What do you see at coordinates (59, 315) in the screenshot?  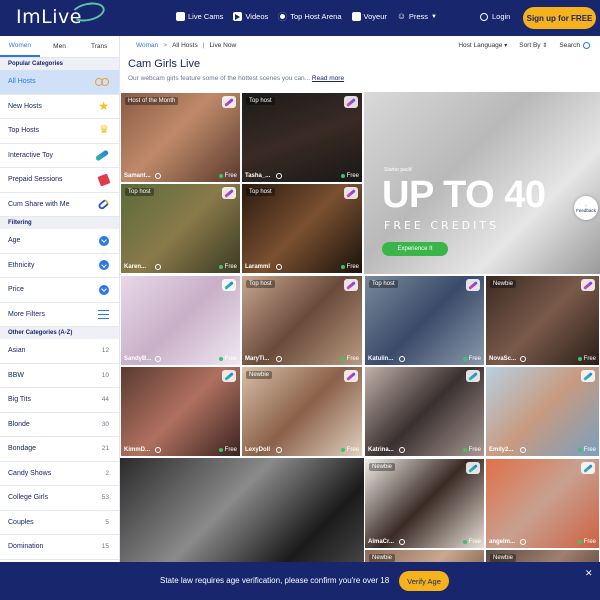 I see `filter-more: More Filters` at bounding box center [59, 315].